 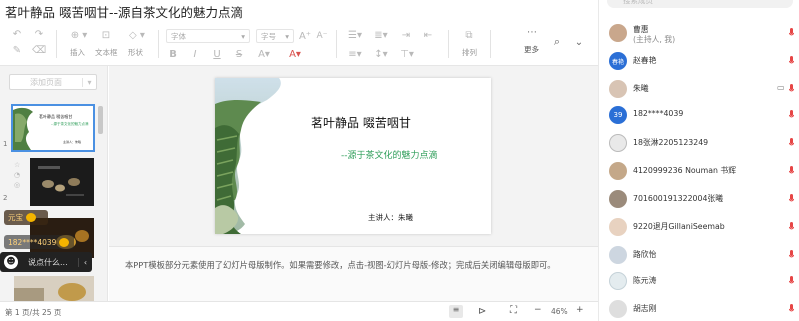 What do you see at coordinates (53, 128) in the screenshot?
I see `slide-thumbnail-1: 茗叶静品 啜苦咽甘 --源于茶文化的魅力点滴 主讲人：朱曦` at bounding box center [53, 128].